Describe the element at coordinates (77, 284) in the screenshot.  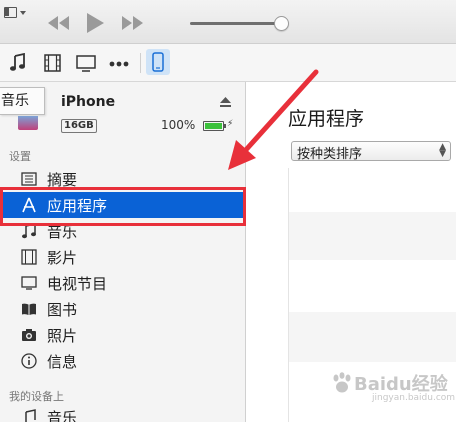
I see `sidebar-item-label: 电视节目` at that location.